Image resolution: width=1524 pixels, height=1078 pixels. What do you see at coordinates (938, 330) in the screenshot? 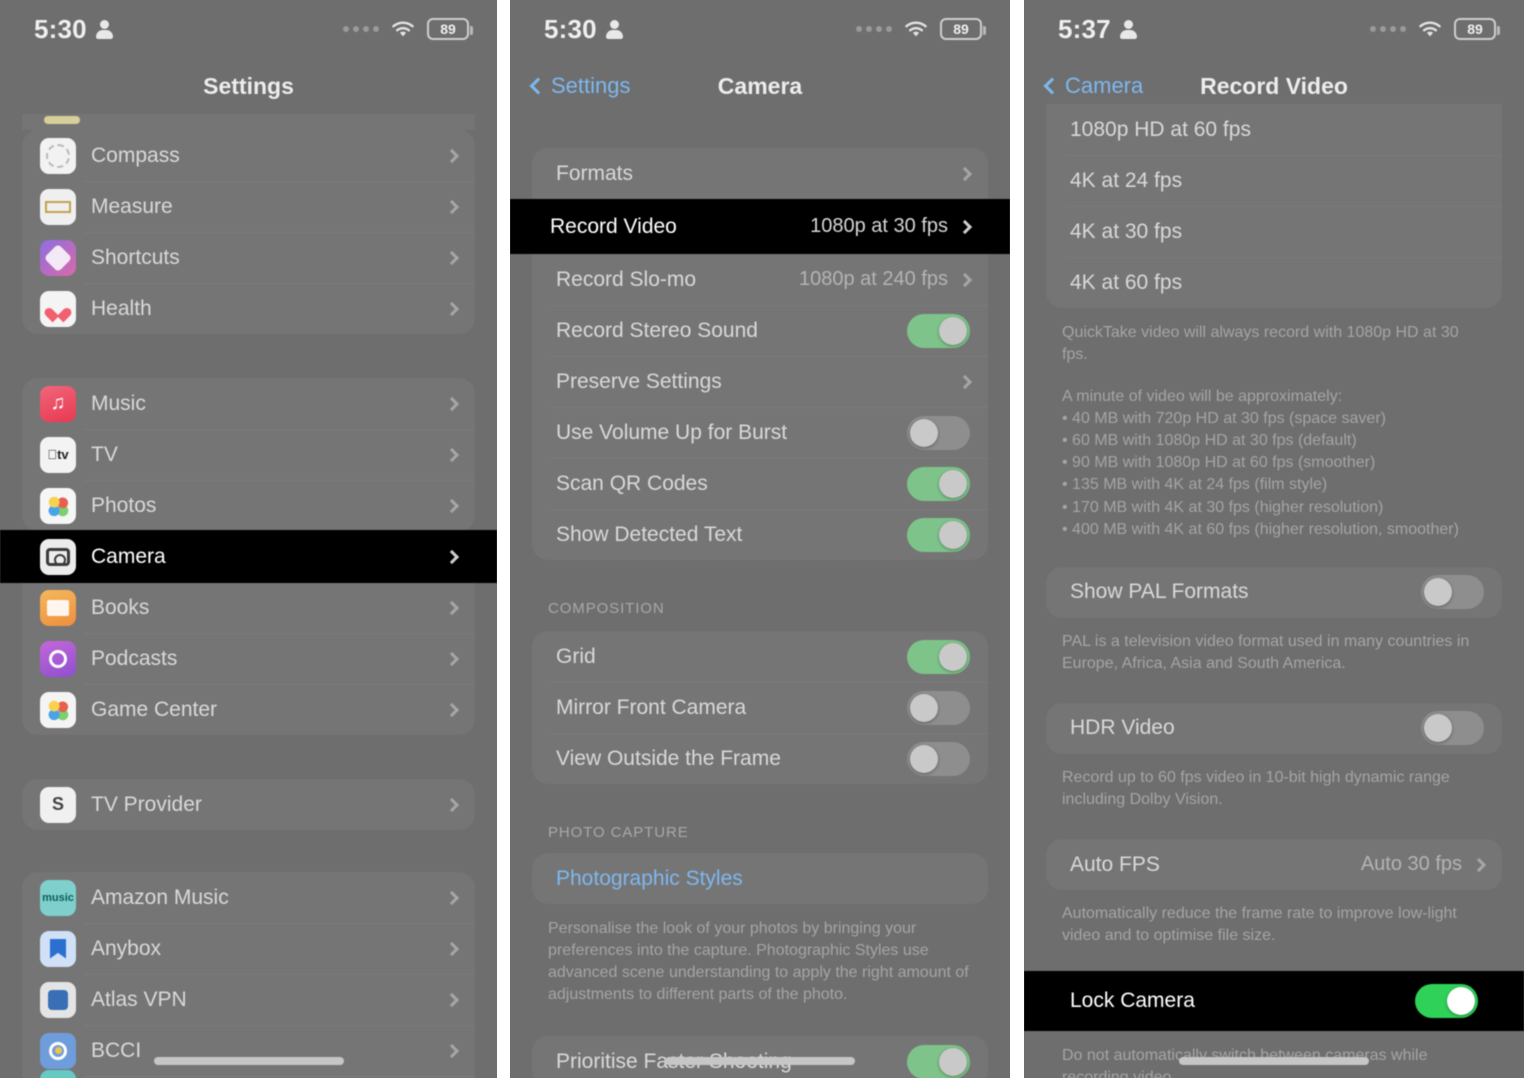
I see `toggle-record-stereo-sound` at bounding box center [938, 330].